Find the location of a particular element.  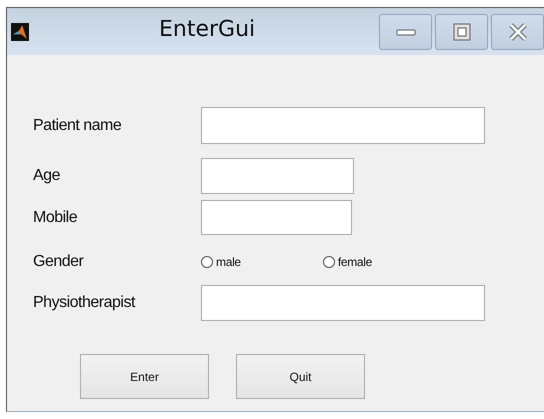

maximize-icon is located at coordinates (461, 32).